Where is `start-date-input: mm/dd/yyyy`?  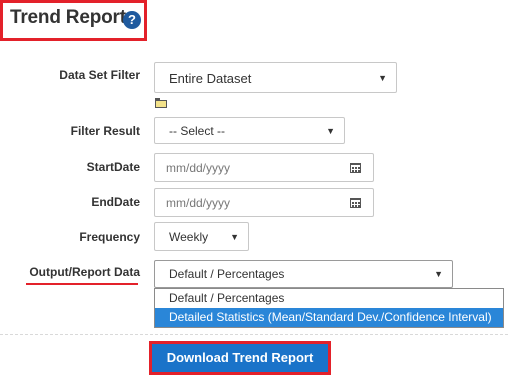
start-date-input: mm/dd/yyyy is located at coordinates (264, 167).